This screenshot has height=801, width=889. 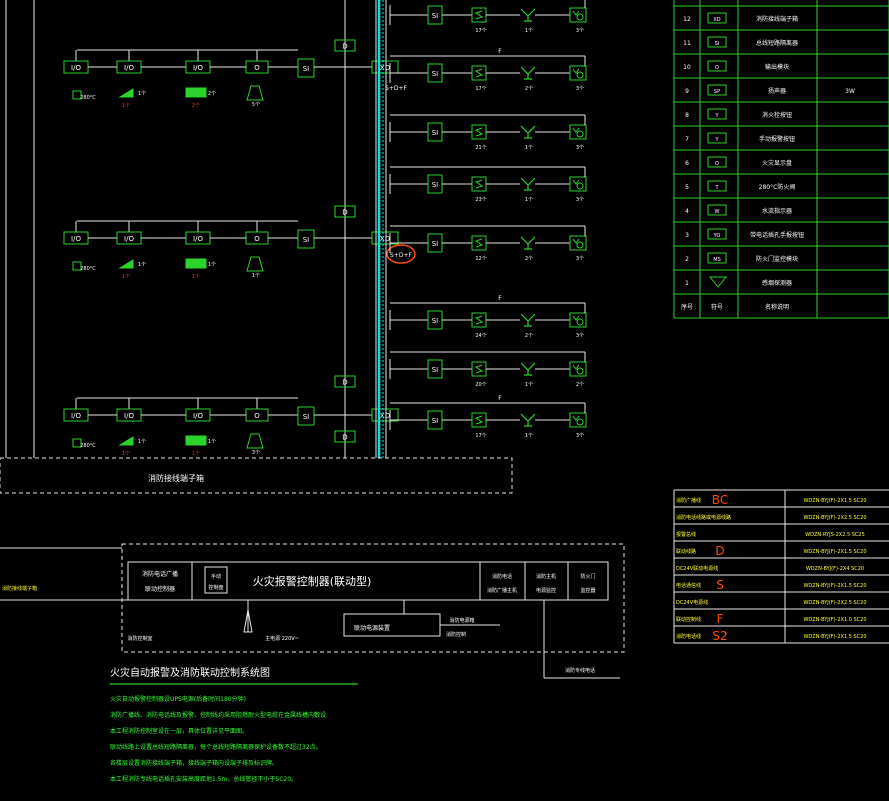 I want to click on legend-symbol: XD, so click(x=716, y=20).